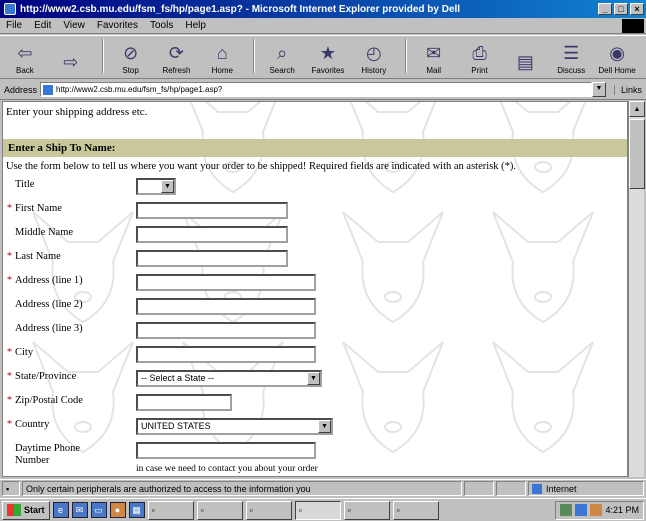 This screenshot has height=521, width=646. Describe the element at coordinates (226, 330) in the screenshot. I see `address-line-3-input` at that location.